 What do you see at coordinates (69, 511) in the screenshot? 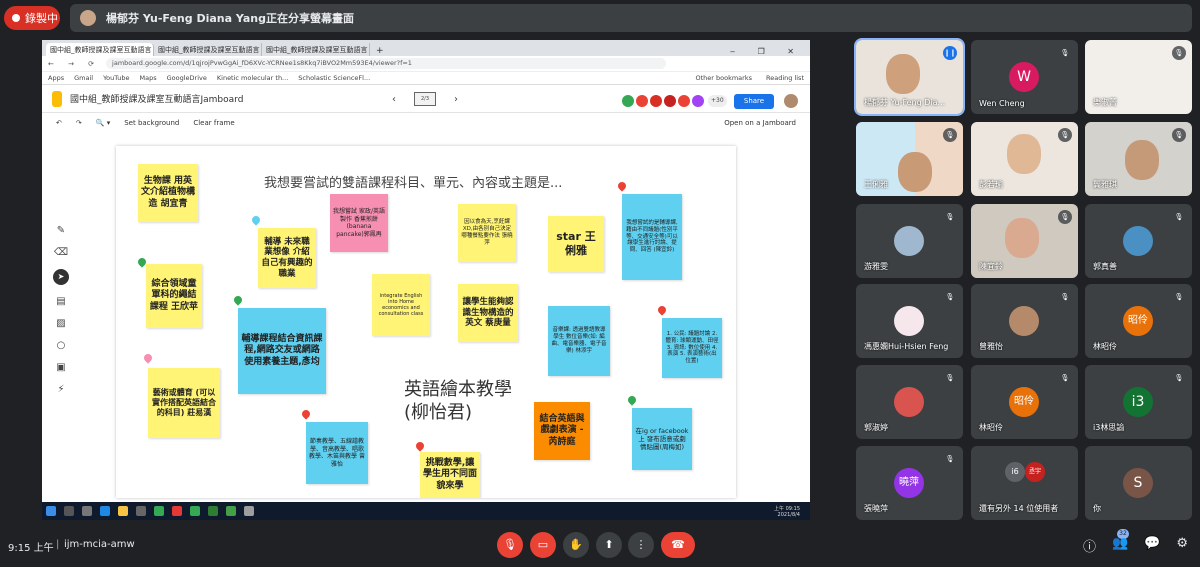
I see `search-icon` at bounding box center [69, 511].